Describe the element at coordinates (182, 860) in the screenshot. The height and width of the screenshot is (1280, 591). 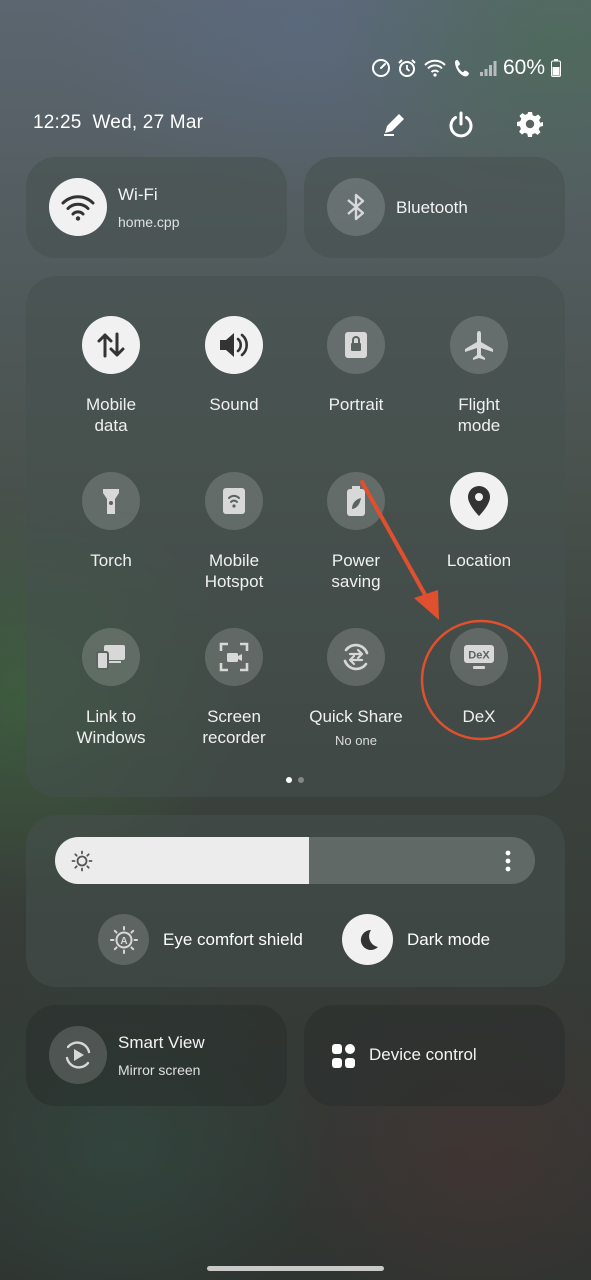
I see `brightness-fill` at that location.